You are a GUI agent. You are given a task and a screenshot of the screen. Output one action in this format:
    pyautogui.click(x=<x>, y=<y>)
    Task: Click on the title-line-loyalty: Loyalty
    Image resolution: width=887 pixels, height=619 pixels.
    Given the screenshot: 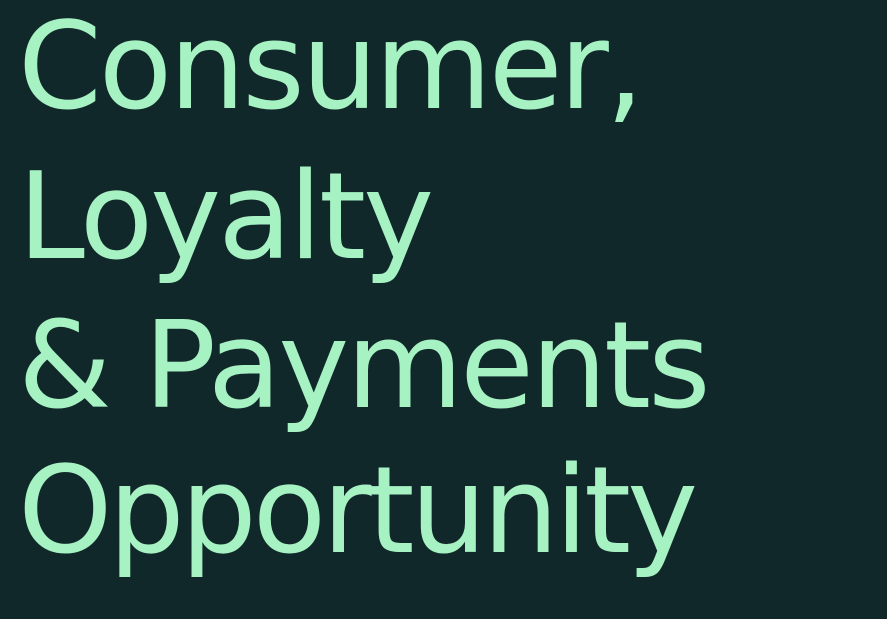 What is the action you would take?
    pyautogui.click(x=226, y=217)
    